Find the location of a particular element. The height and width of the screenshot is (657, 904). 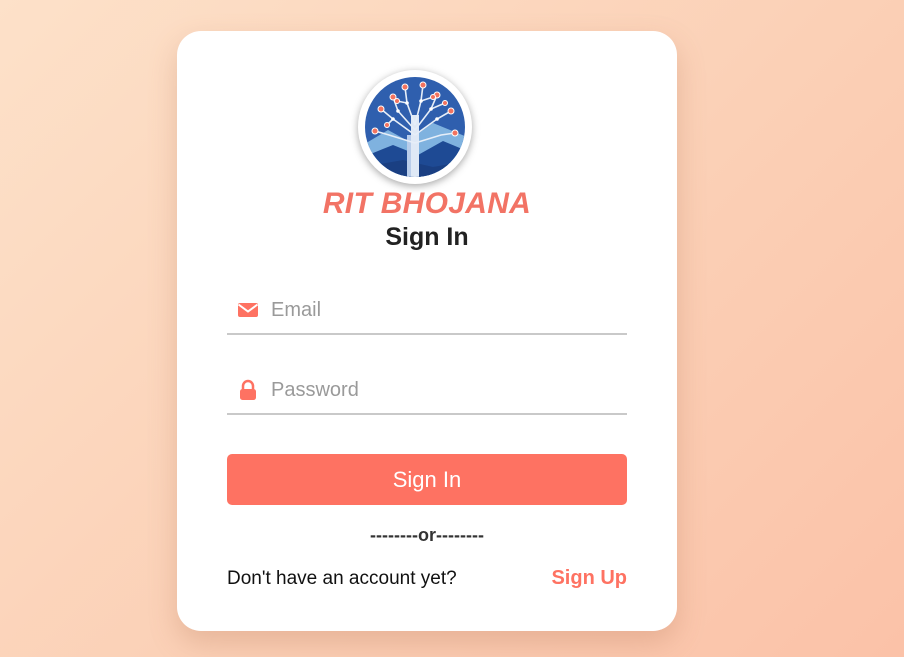

page-title: Sign In is located at coordinates (427, 237).